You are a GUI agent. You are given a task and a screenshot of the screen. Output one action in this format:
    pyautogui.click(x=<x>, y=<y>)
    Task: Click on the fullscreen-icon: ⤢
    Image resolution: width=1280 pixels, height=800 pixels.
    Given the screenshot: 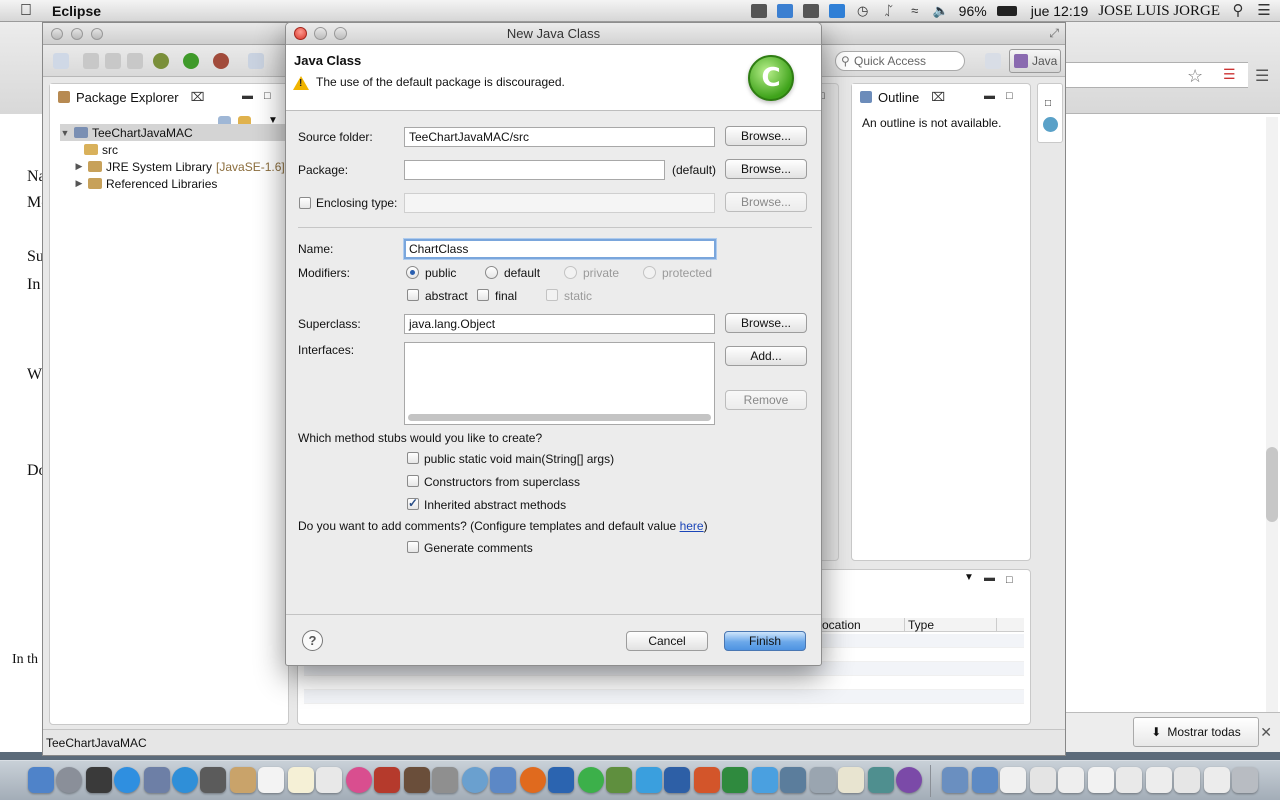 What is the action you would take?
    pyautogui.click(x=1054, y=33)
    